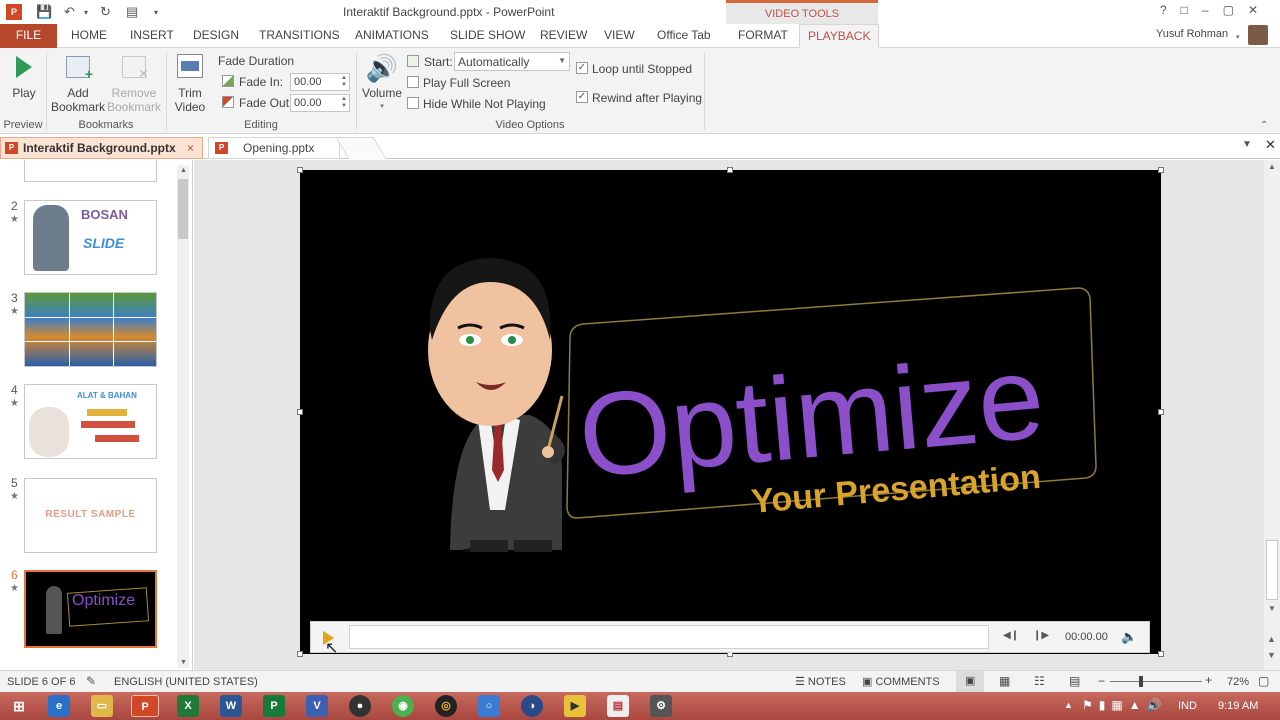 Image resolution: width=1280 pixels, height=720 pixels. Describe the element at coordinates (563, 36) in the screenshot. I see `tab-review: REVIEW` at that location.